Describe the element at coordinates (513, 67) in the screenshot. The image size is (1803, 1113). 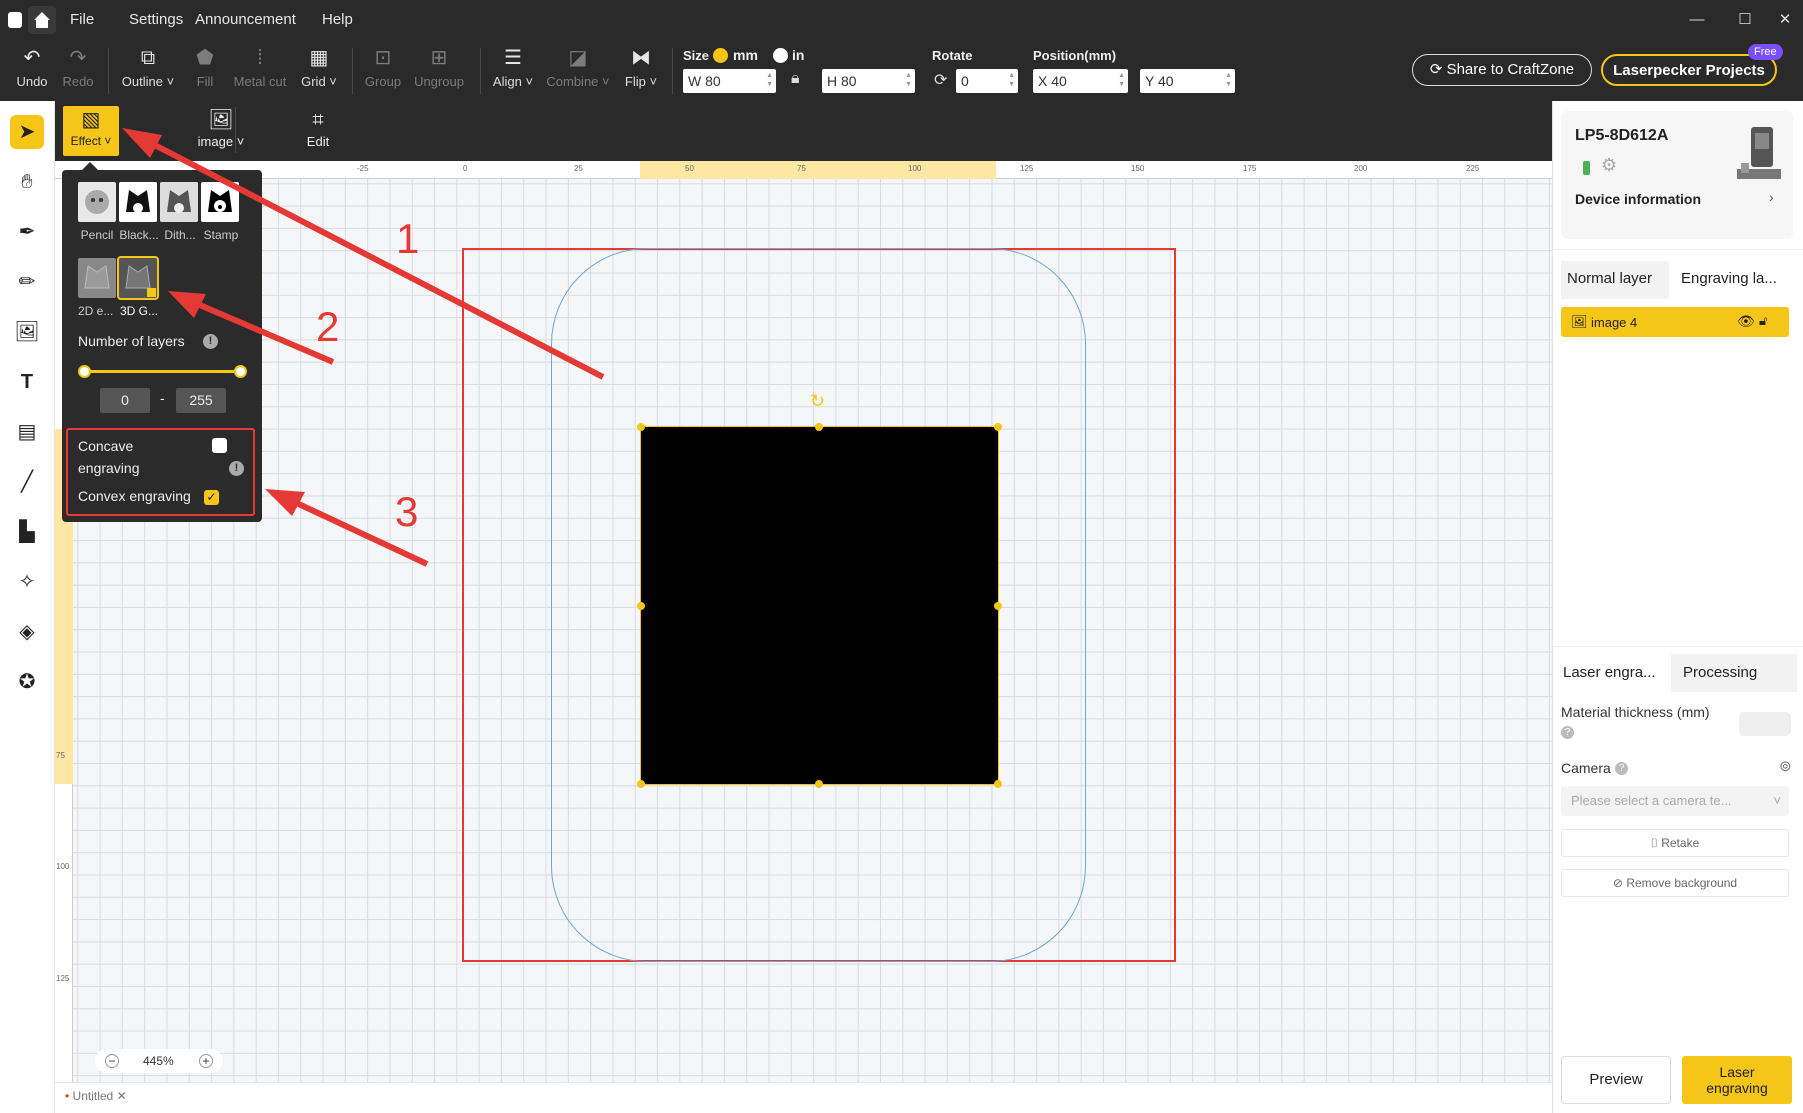
I see `align-button: ☰ Align ˅` at that location.